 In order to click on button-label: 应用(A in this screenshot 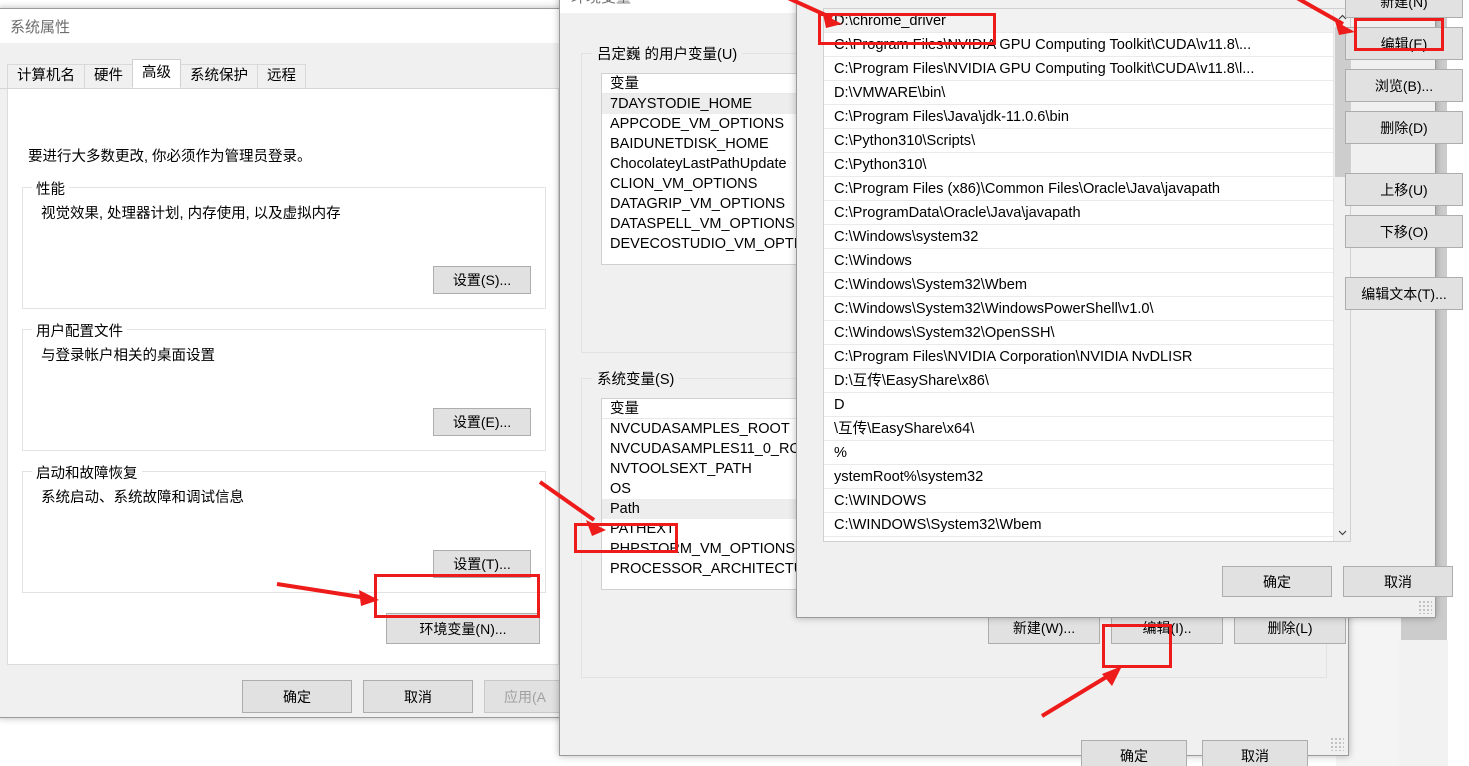, I will do `click(525, 696)`.